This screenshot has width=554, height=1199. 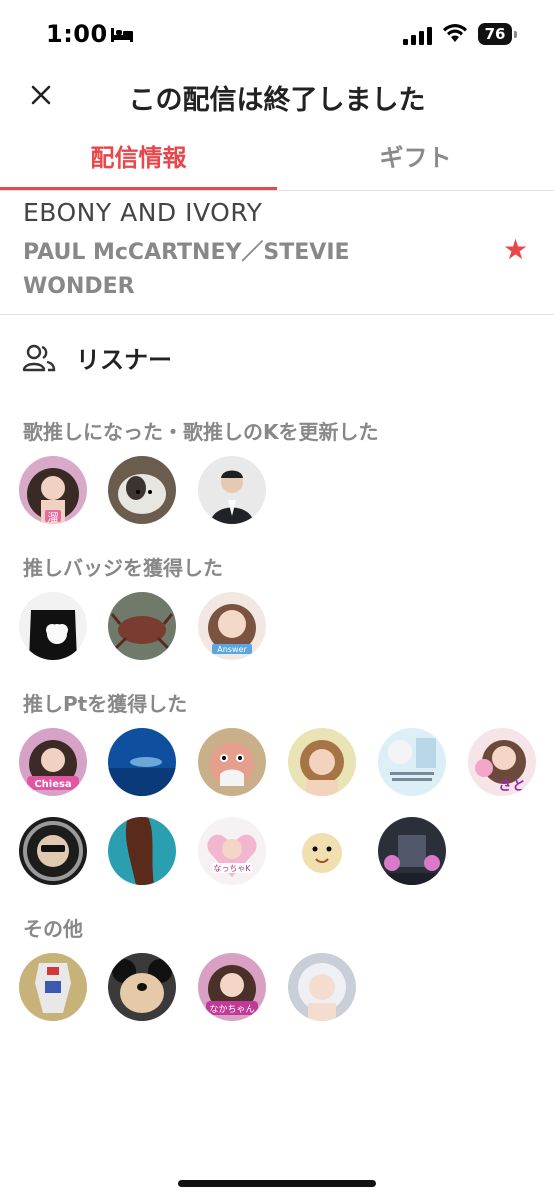 What do you see at coordinates (277, 35) in the screenshot?
I see `status-bar: 1:00 76` at bounding box center [277, 35].